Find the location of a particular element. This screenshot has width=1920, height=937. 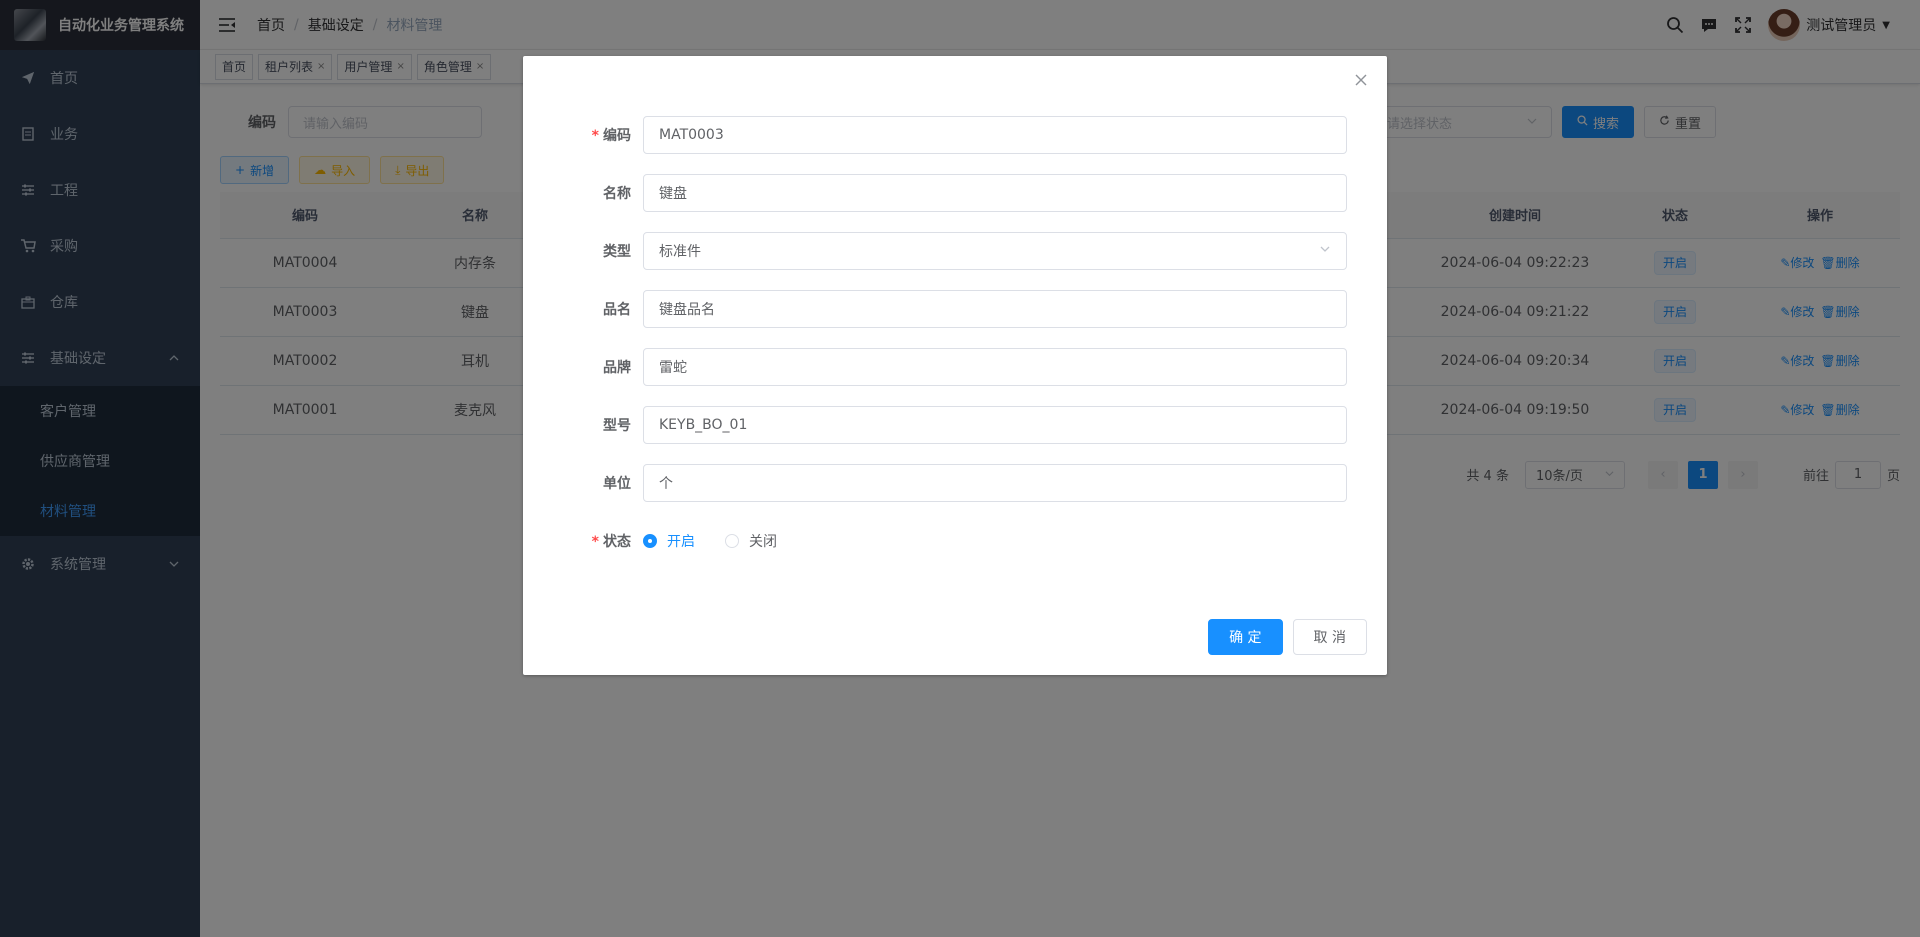

input-value: 个 is located at coordinates (666, 484).